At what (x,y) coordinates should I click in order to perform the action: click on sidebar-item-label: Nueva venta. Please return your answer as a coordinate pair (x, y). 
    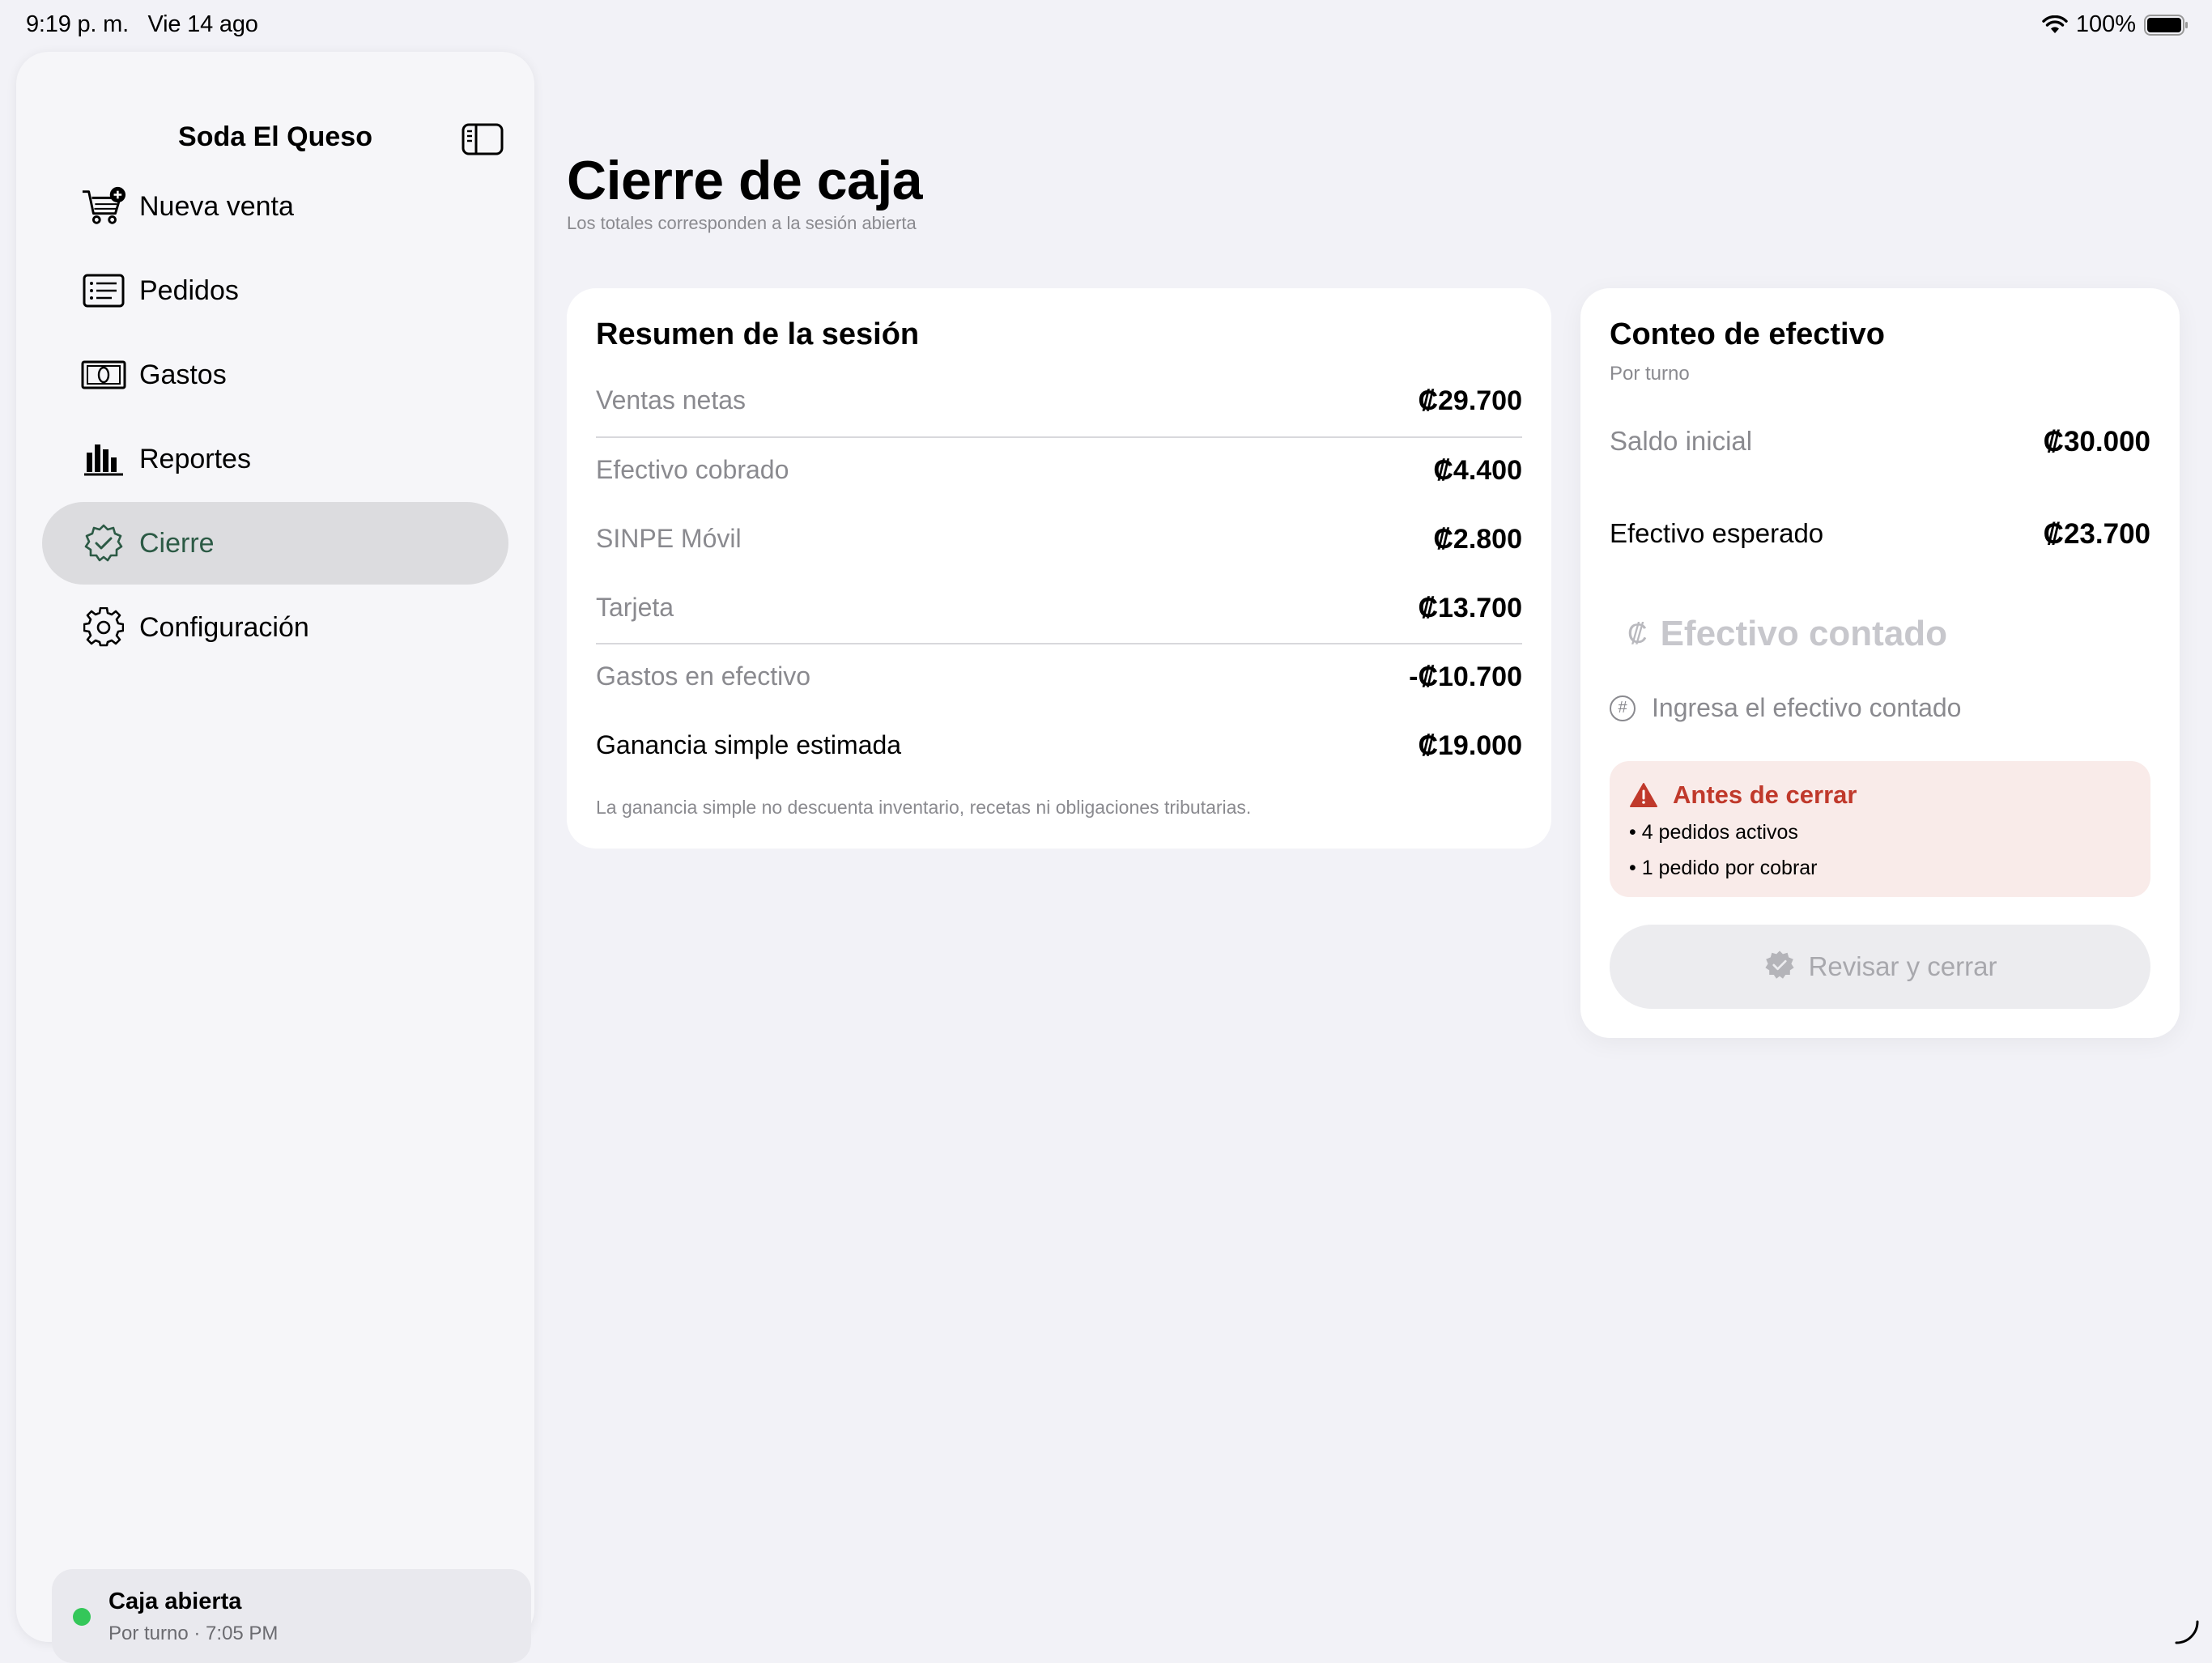
    Looking at the image, I should click on (217, 206).